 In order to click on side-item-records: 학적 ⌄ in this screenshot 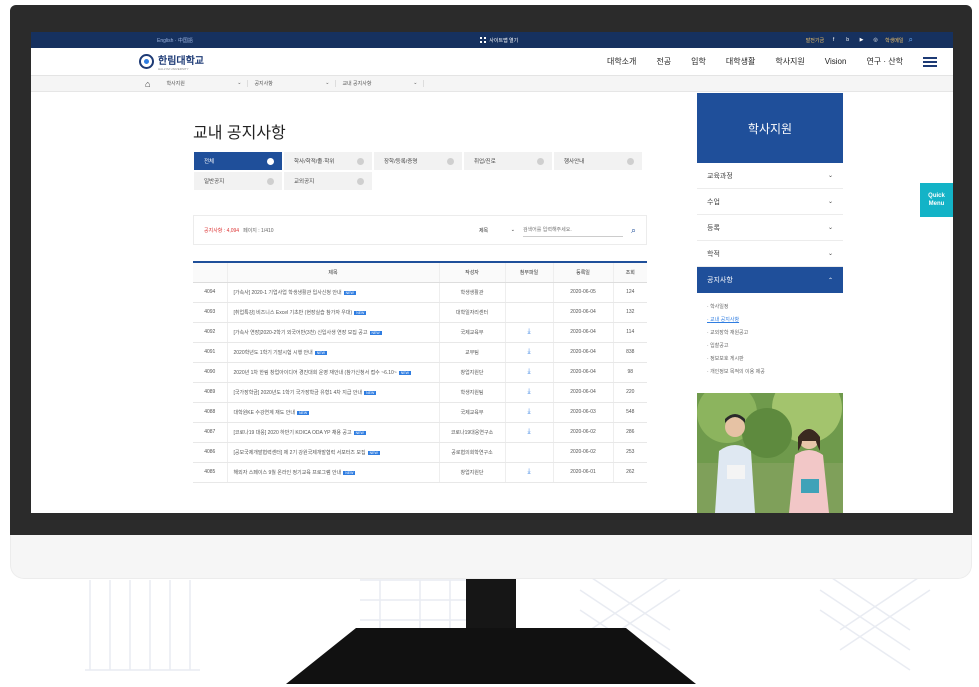, I will do `click(770, 254)`.